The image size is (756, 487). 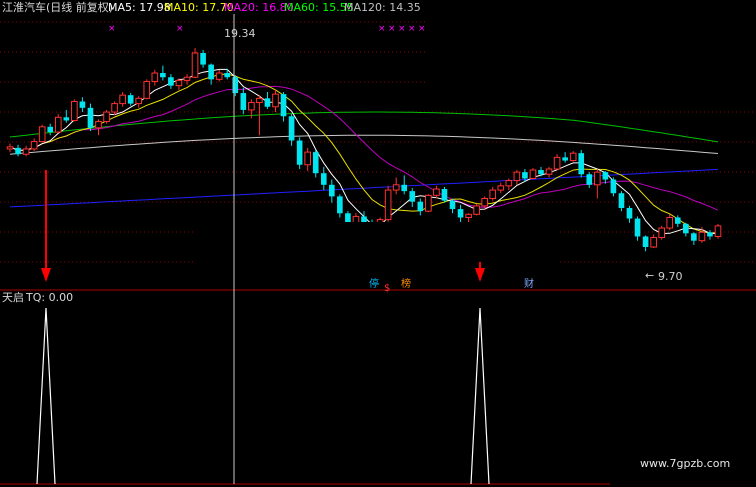 What do you see at coordinates (670, 276) in the screenshot?
I see `low-price-label: 9.70` at bounding box center [670, 276].